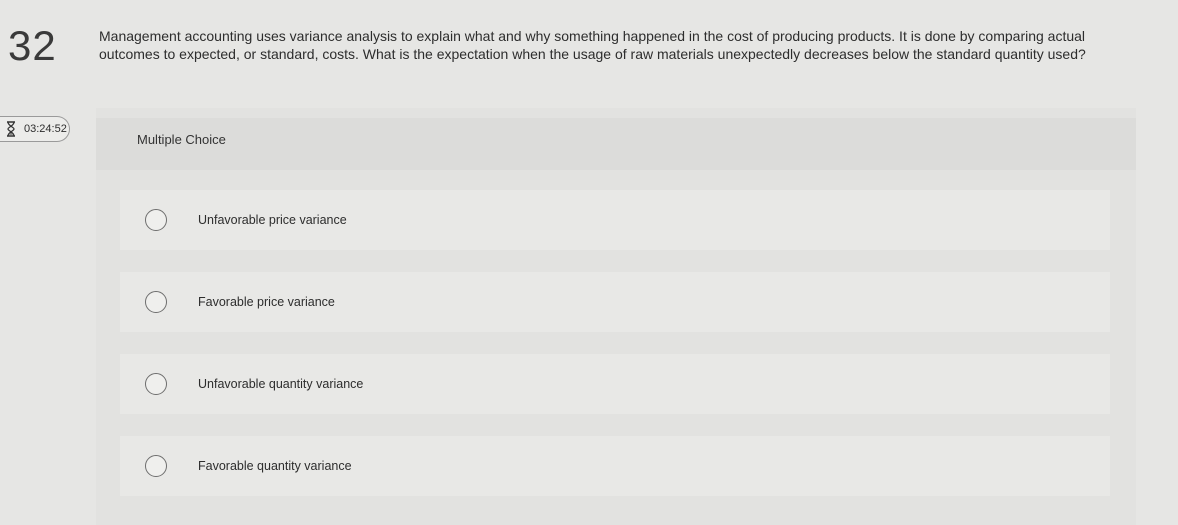  I want to click on hourglass-icon, so click(11, 129).